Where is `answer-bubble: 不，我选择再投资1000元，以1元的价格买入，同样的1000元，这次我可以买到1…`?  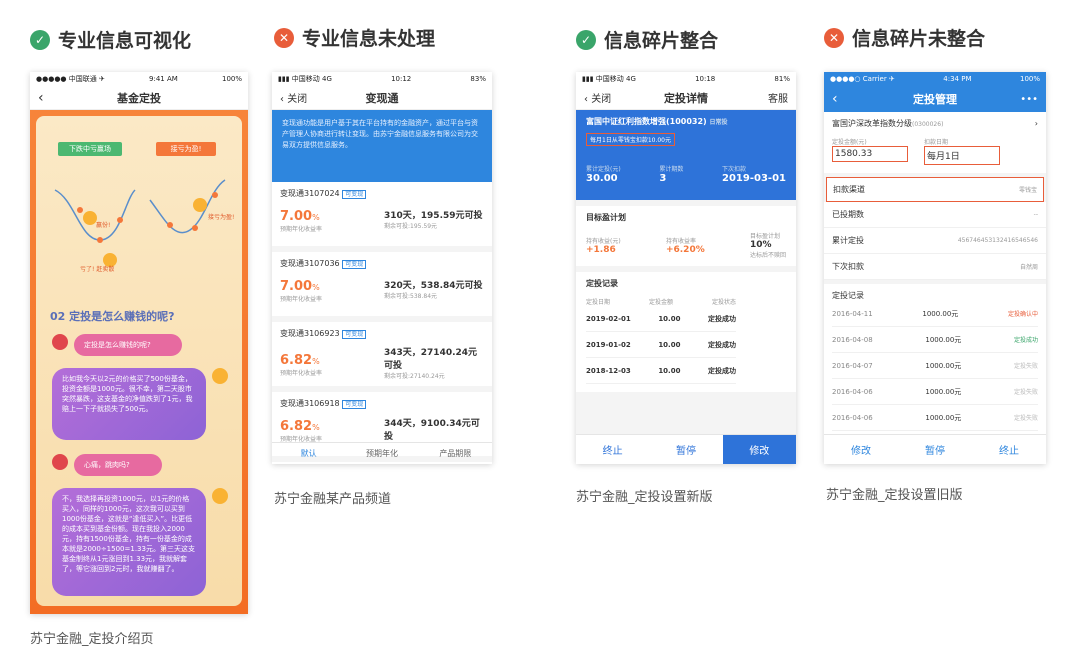
answer-bubble: 不，我选择再投资1000元，以1元的价格买入，同样的1000元，这次我可以买到1… is located at coordinates (129, 542).